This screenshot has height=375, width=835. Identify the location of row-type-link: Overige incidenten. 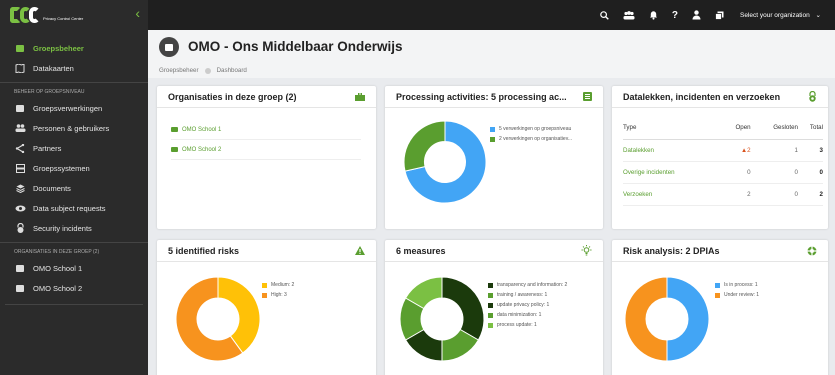
(672, 172).